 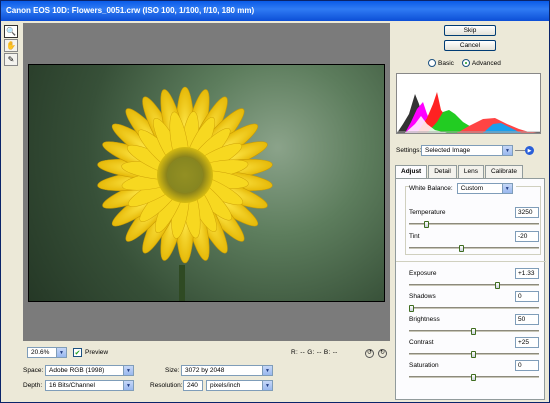 What do you see at coordinates (461, 248) in the screenshot?
I see `tint-slider-thumb` at bounding box center [461, 248].